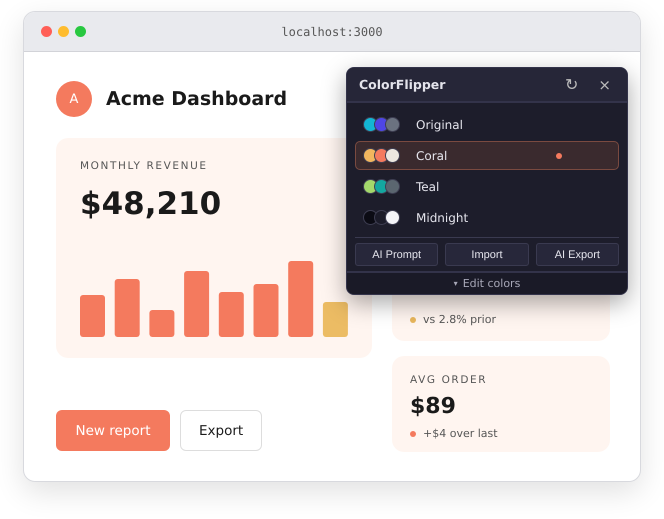  Describe the element at coordinates (604, 85) in the screenshot. I see `close-button: ×` at that location.